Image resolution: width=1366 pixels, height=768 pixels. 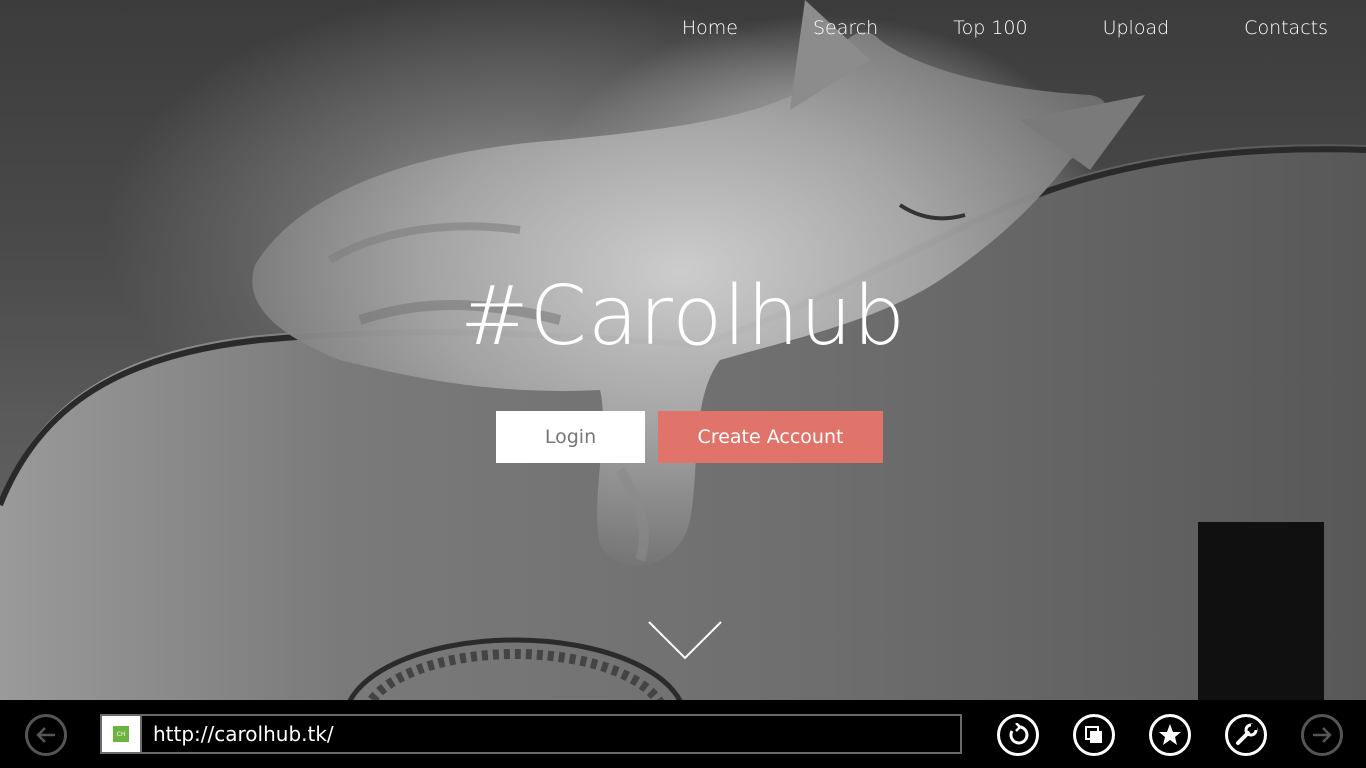 I want to click on forward-button, so click(x=1322, y=735).